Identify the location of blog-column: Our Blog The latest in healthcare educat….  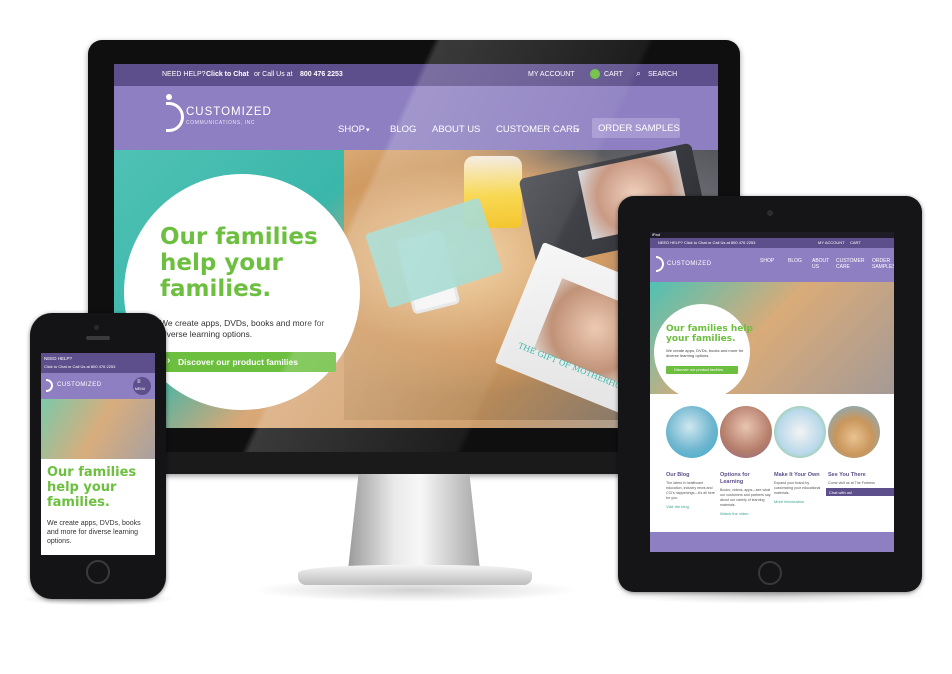
(692, 490).